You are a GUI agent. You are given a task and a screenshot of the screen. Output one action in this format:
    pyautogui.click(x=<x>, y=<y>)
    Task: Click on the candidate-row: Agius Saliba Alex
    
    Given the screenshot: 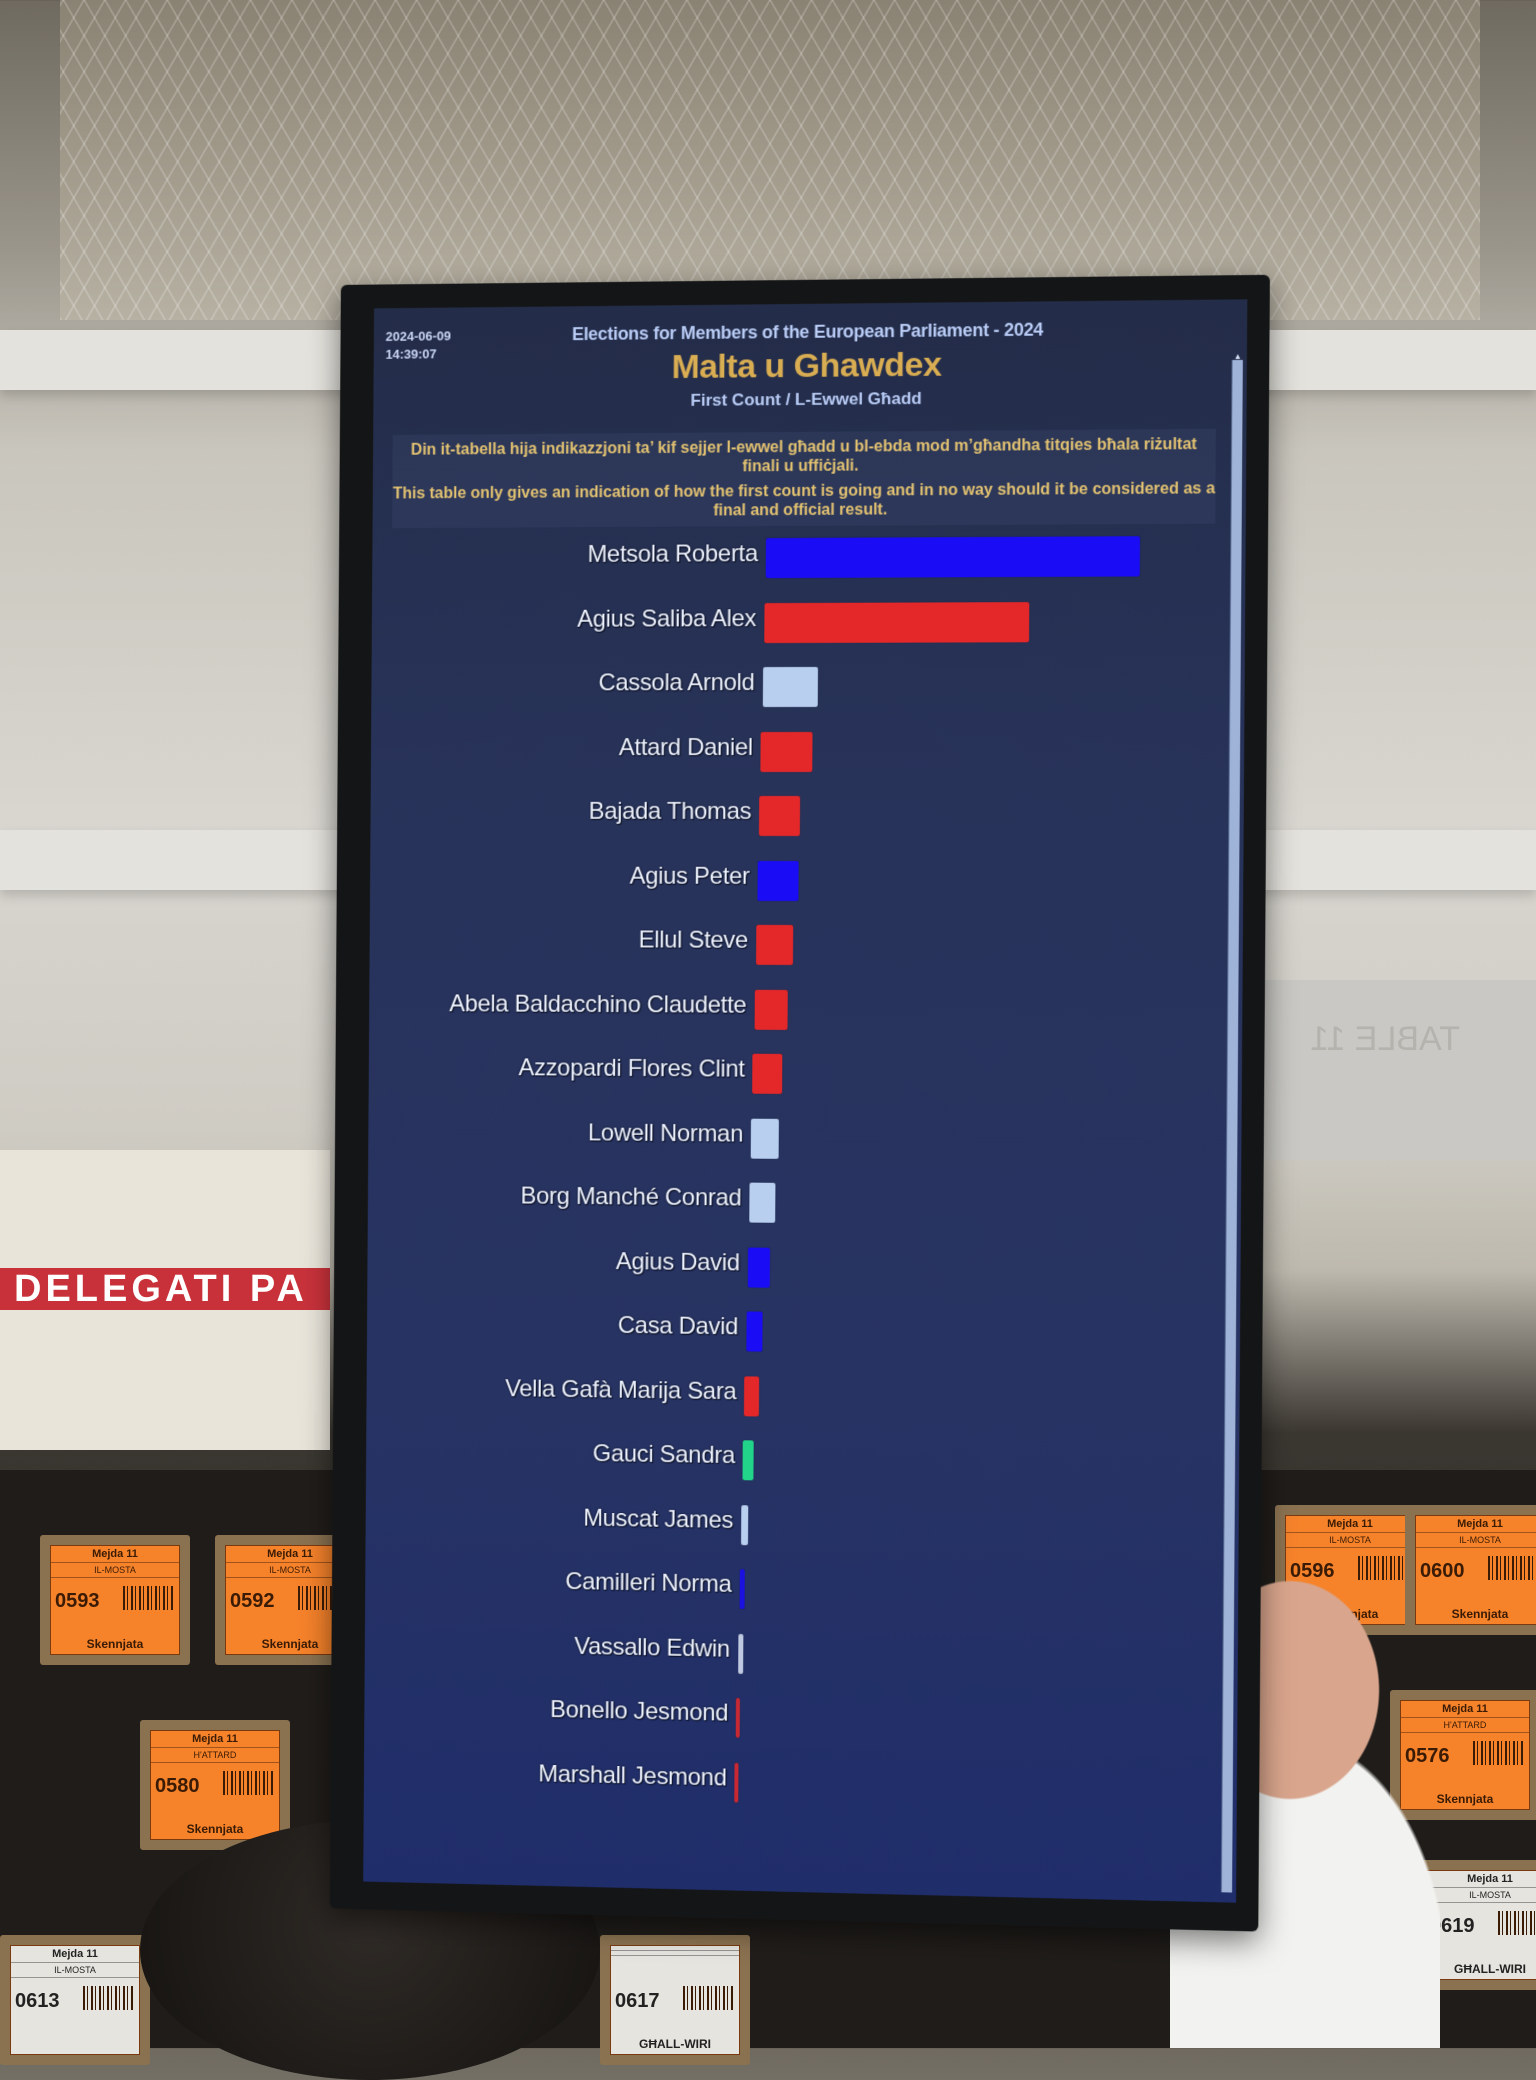 What is the action you would take?
    pyautogui.click(x=809, y=626)
    